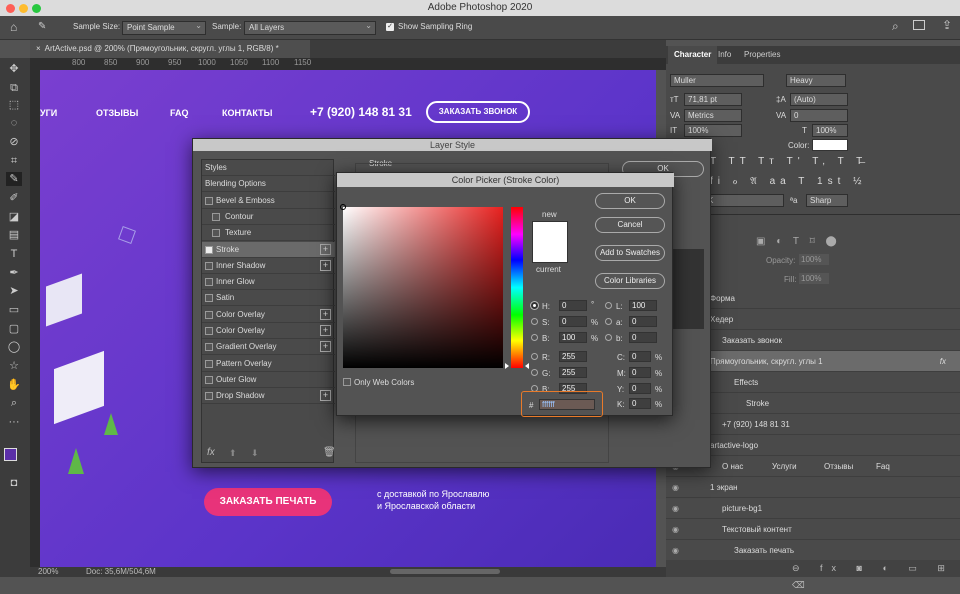 The height and width of the screenshot is (594, 960). What do you see at coordinates (390, 27) in the screenshot?
I see `sampling-ring-checkbox: ✓` at bounding box center [390, 27].